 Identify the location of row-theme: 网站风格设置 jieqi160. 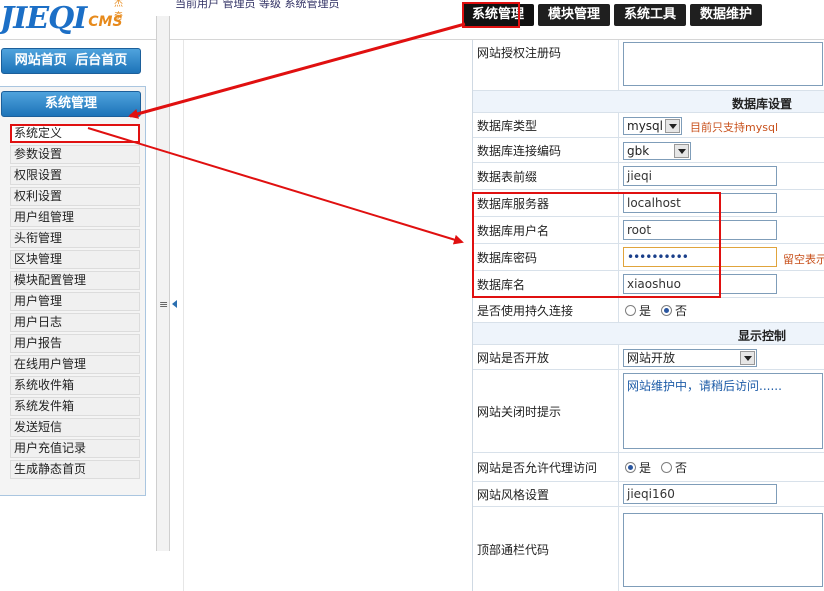
(648, 494).